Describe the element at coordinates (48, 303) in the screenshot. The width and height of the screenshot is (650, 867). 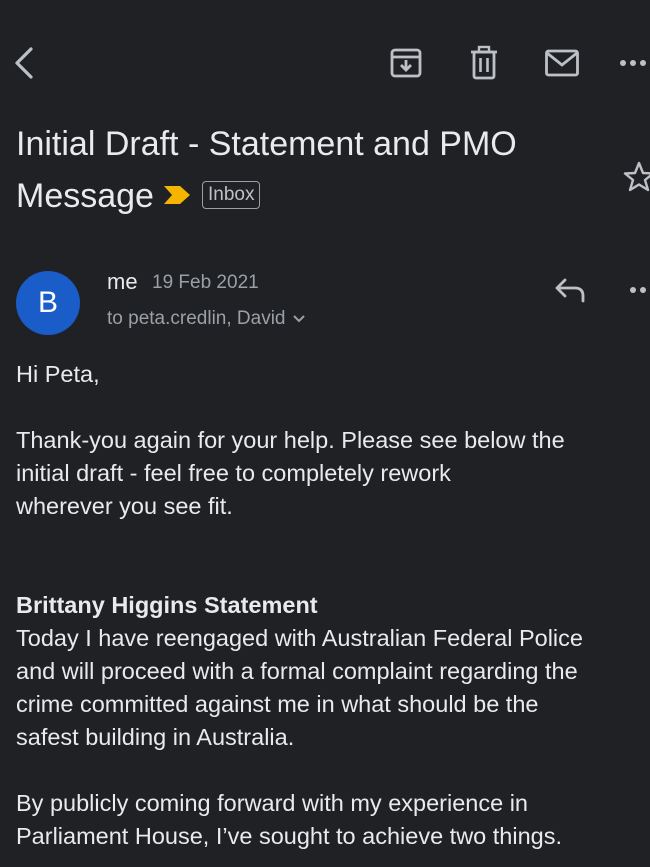
I see `sender-avatar: B` at that location.